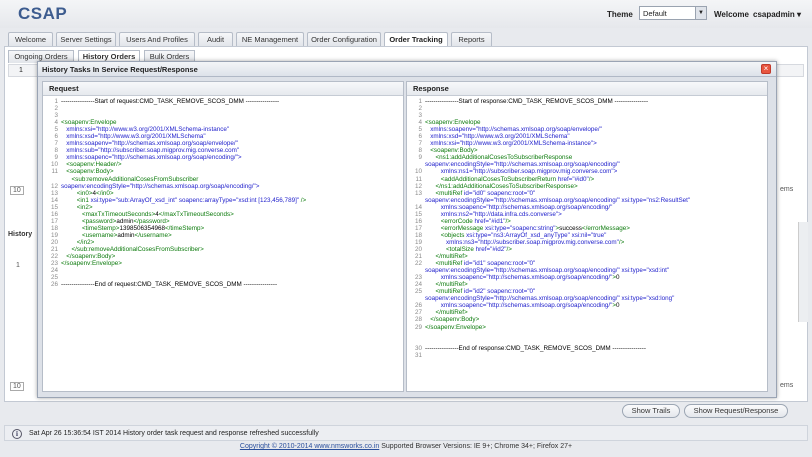 This screenshot has width=812, height=457. What do you see at coordinates (223, 89) in the screenshot?
I see `request-header: Request` at bounding box center [223, 89].